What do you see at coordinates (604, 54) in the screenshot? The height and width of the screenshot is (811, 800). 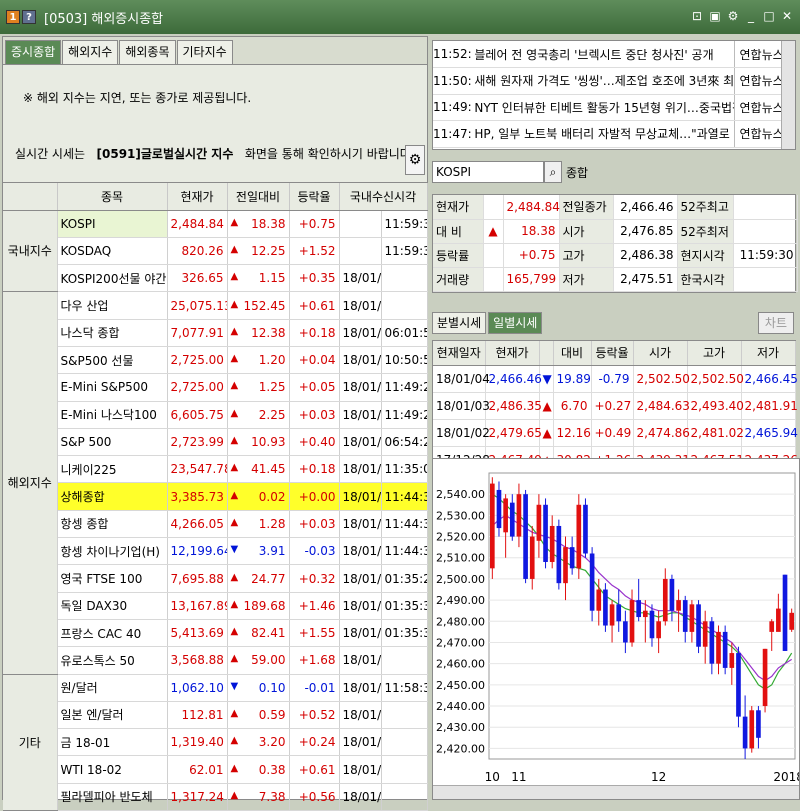 I see `news-title: 블레어 전 영국총리 '브렉시트 중단 청사진' 공개` at bounding box center [604, 54].